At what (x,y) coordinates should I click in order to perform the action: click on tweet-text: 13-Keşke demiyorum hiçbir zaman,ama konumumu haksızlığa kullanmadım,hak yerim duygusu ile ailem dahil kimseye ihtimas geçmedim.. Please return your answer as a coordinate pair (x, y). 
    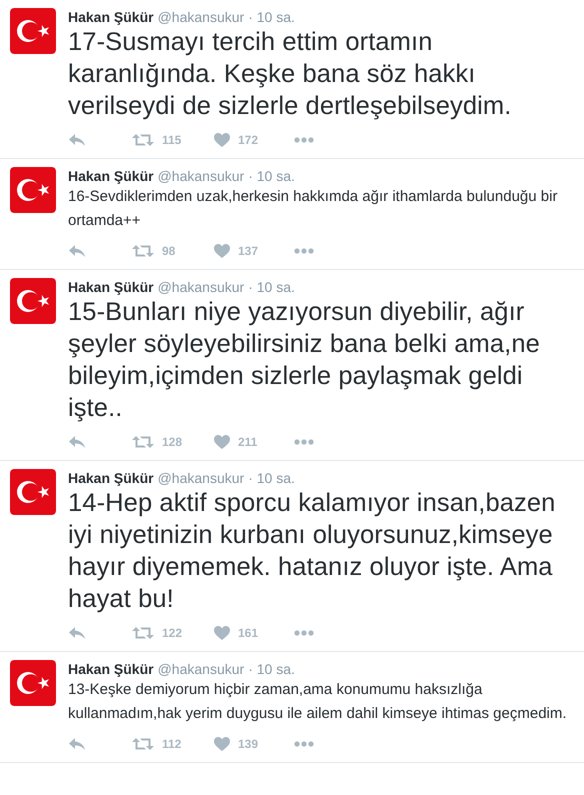
    Looking at the image, I should click on (318, 702).